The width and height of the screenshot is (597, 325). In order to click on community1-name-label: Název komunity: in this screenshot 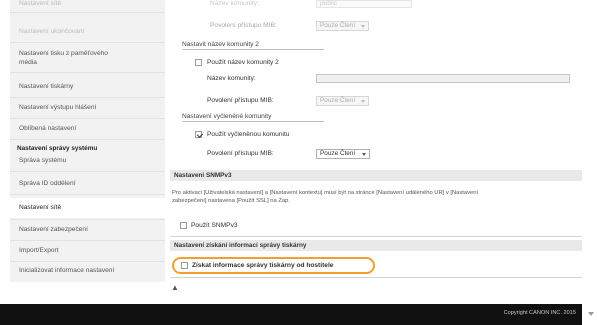, I will do `click(234, 3)`.